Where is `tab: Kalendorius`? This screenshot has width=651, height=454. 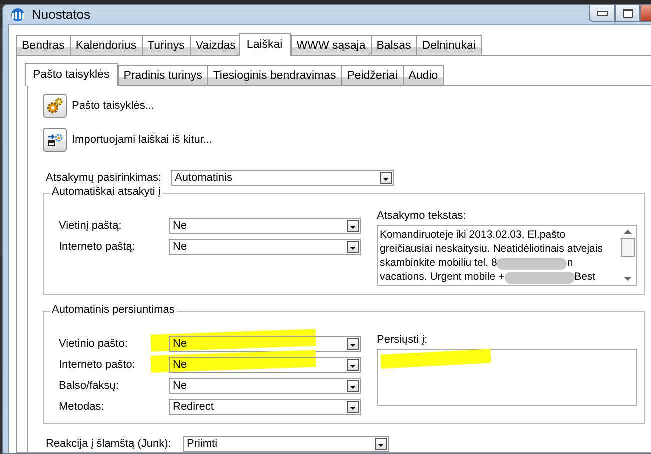 tab: Kalendorius is located at coordinates (106, 45).